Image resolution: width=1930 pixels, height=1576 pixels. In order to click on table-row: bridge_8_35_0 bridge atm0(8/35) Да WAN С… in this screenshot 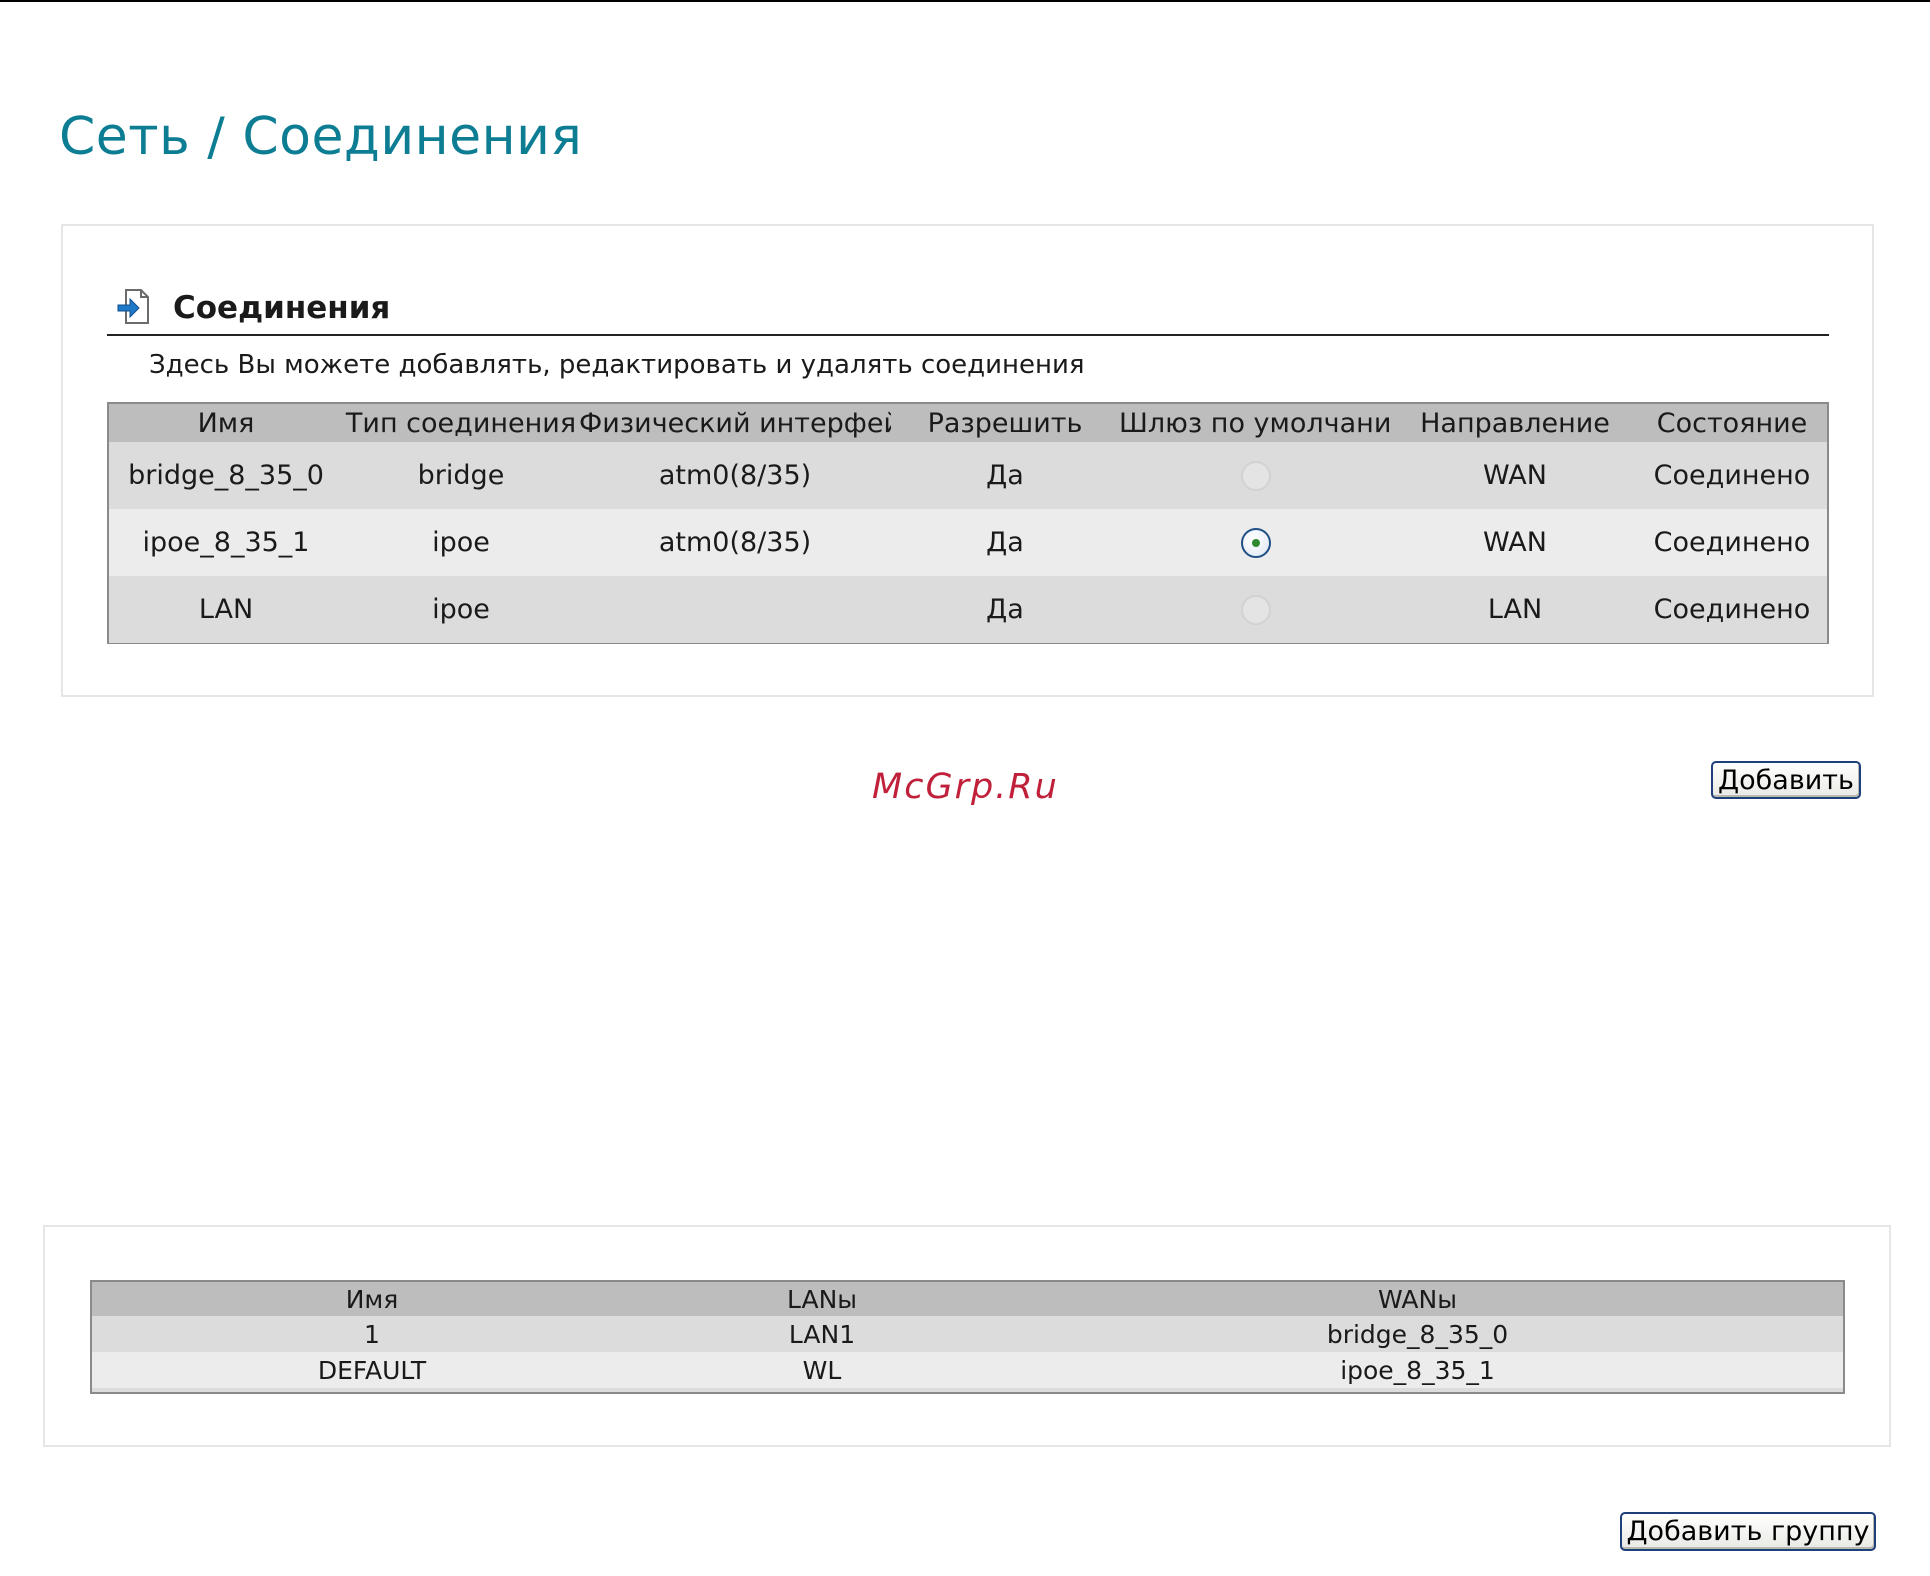, I will do `click(968, 475)`.